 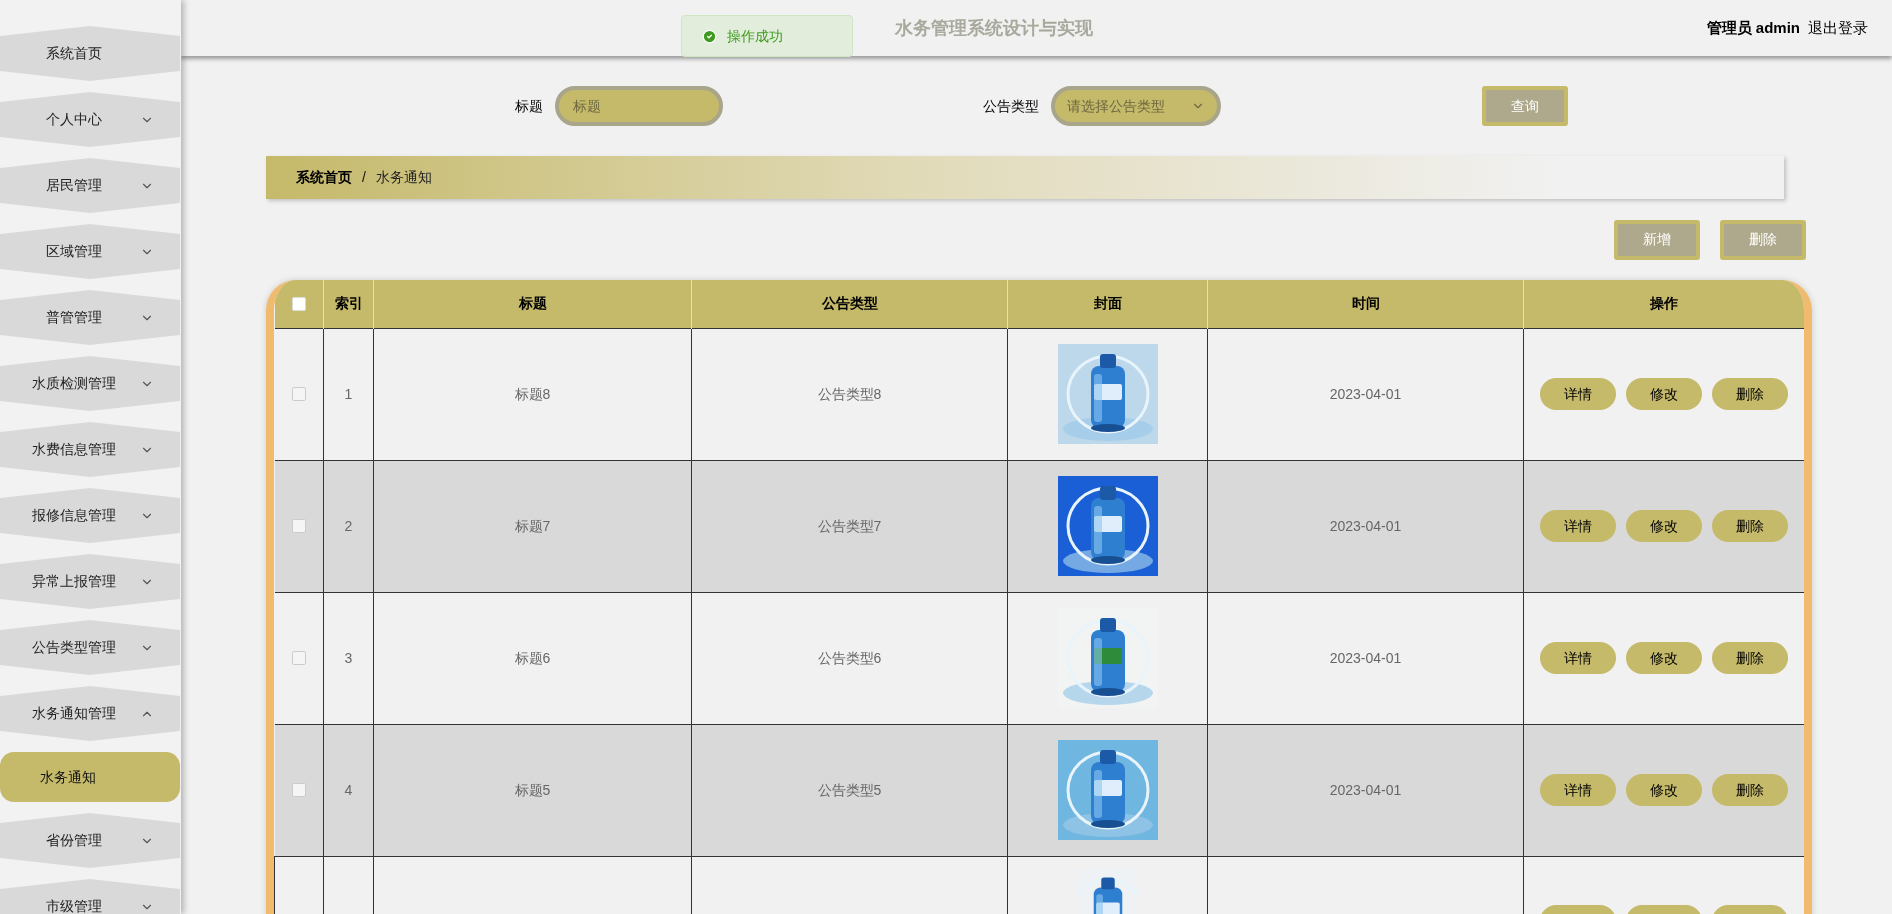 What do you see at coordinates (532, 790) in the screenshot?
I see `title-cell: 标题5` at bounding box center [532, 790].